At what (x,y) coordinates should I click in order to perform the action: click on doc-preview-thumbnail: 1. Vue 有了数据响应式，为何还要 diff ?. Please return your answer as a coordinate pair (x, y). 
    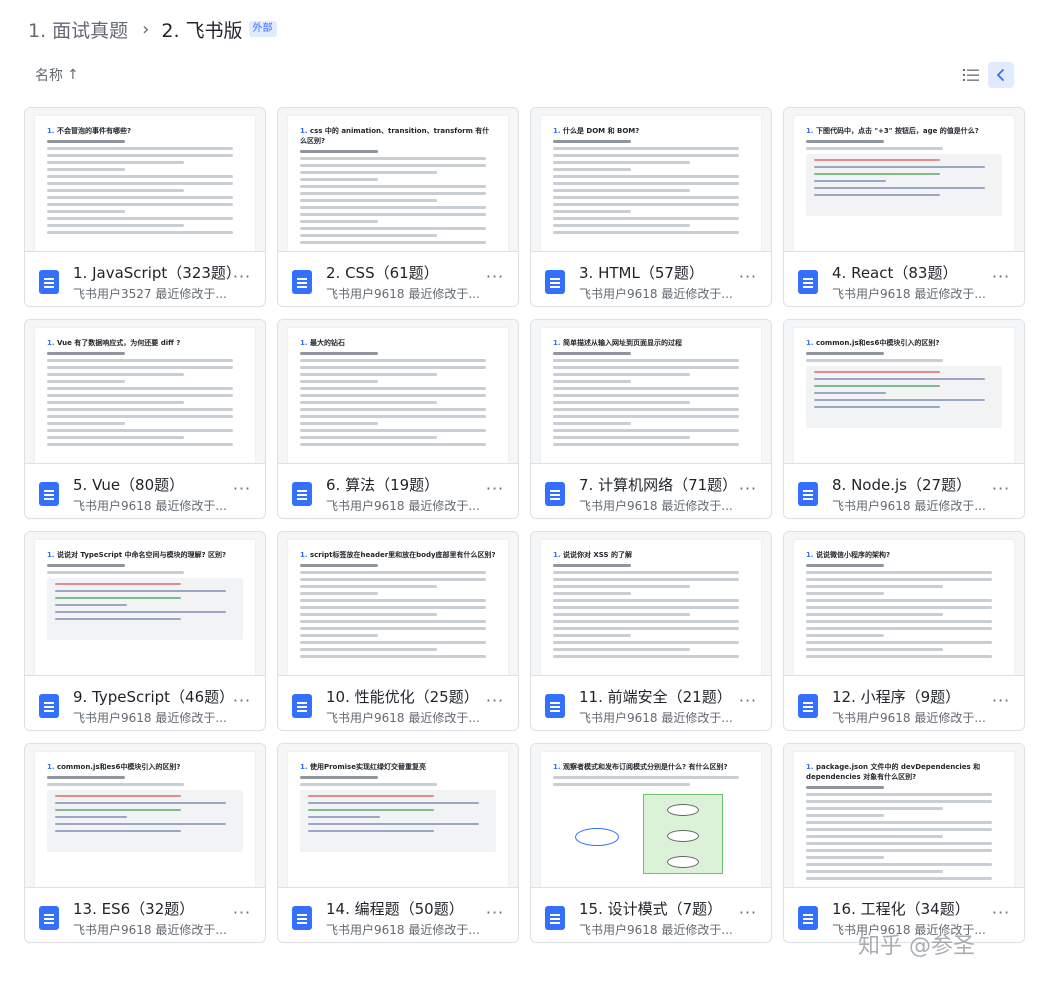
    Looking at the image, I should click on (145, 392).